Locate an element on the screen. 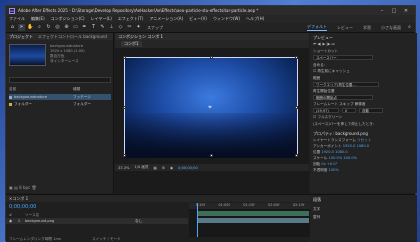 The width and height of the screenshot is (420, 242). include-label: 含める: is located at coordinates (319, 65).